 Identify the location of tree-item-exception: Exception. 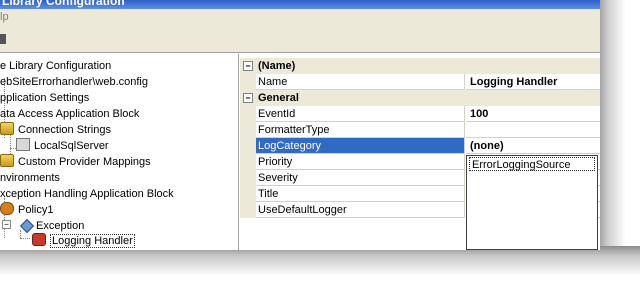
(52, 226).